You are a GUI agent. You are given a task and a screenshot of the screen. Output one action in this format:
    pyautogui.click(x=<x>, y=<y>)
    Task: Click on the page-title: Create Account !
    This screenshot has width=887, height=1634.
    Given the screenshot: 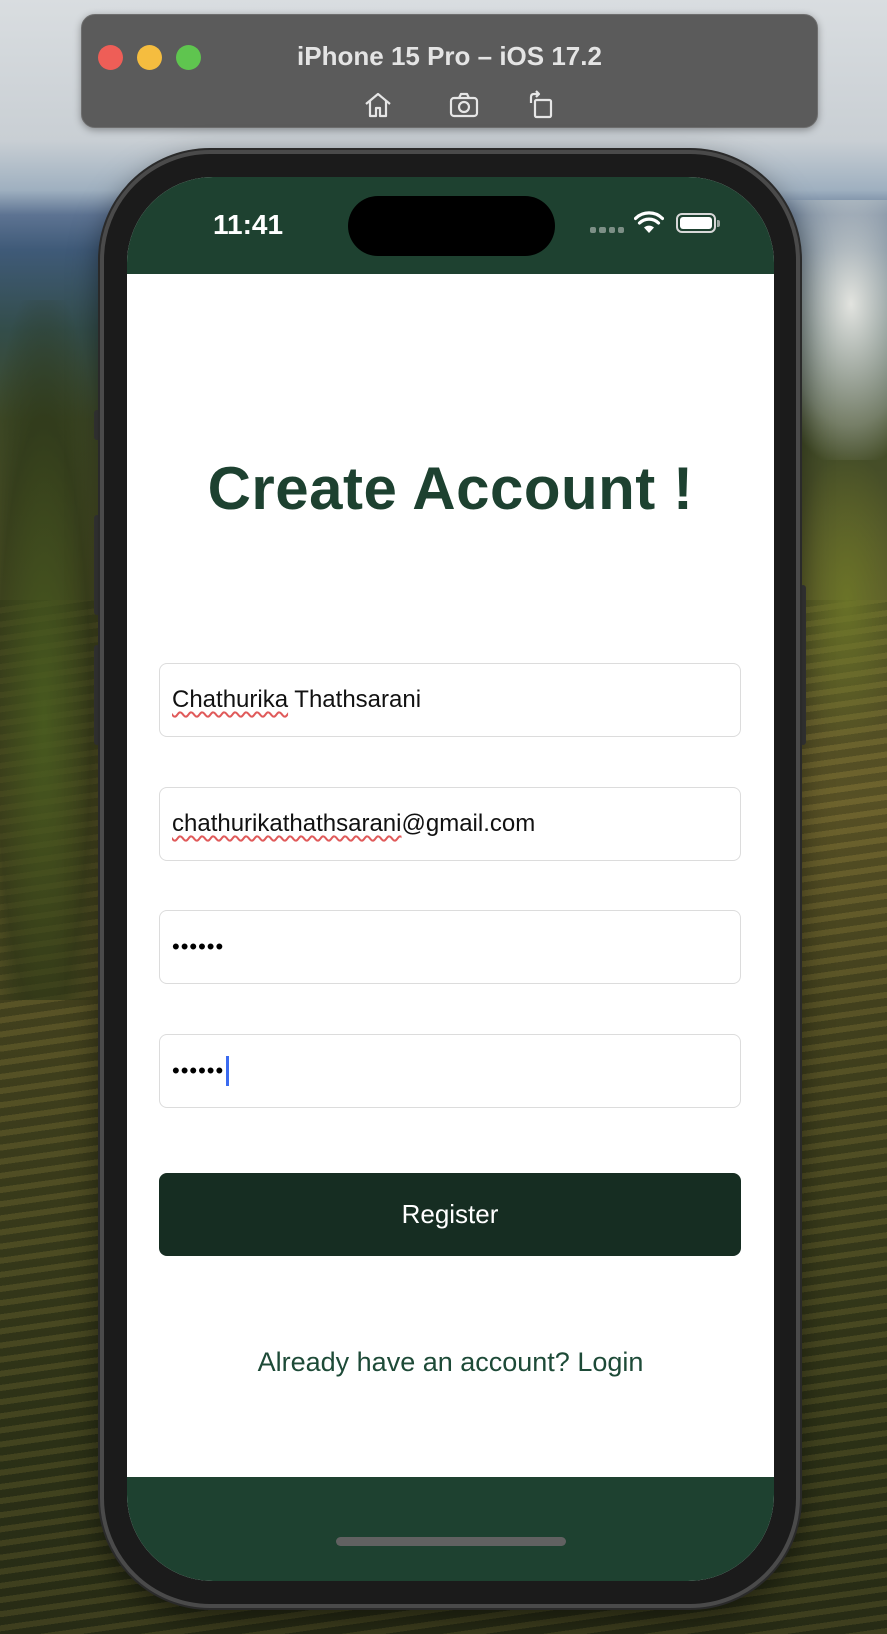 What is the action you would take?
    pyautogui.click(x=450, y=488)
    